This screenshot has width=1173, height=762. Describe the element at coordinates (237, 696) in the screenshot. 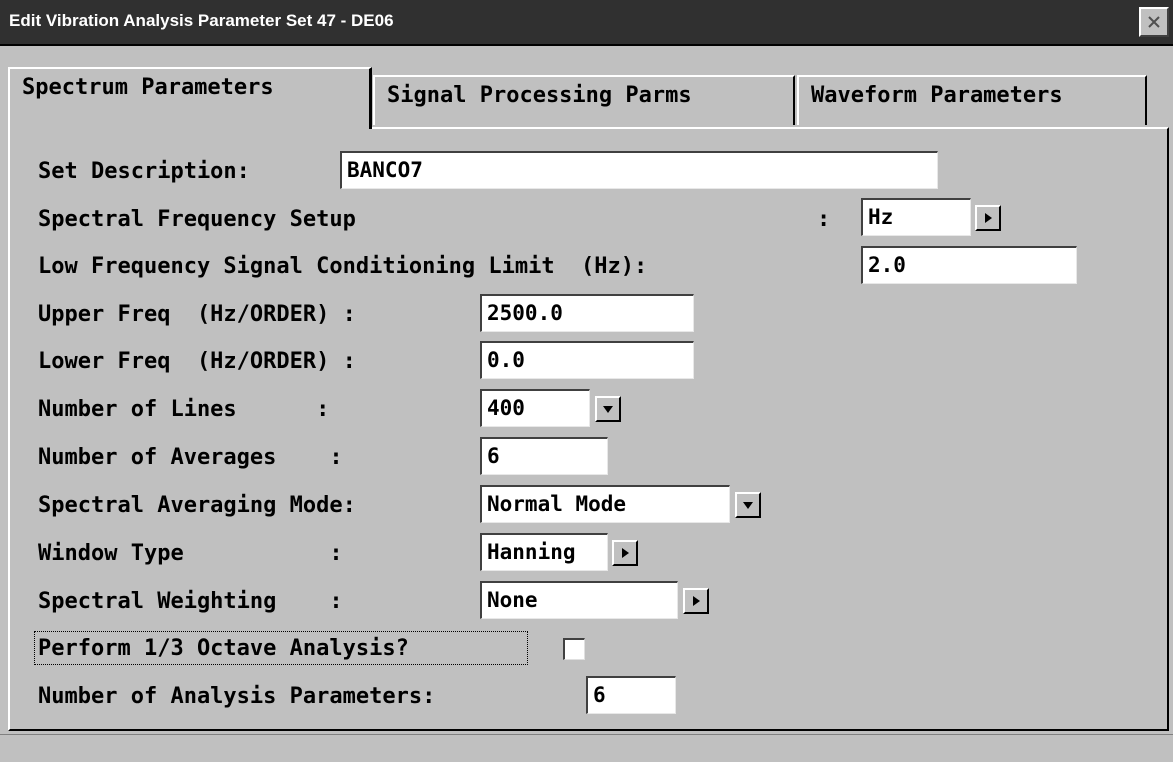

I see `num-analysis-params-label: Number of Analysis Parameters:` at that location.